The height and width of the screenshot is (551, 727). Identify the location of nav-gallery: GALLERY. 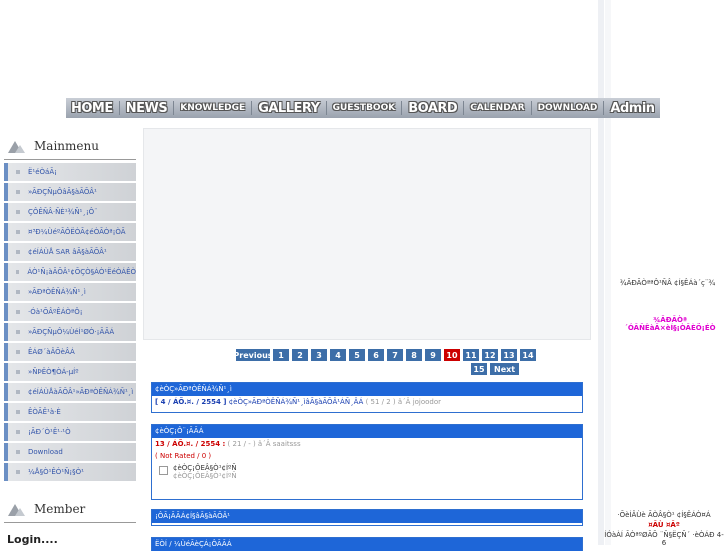
(288, 108).